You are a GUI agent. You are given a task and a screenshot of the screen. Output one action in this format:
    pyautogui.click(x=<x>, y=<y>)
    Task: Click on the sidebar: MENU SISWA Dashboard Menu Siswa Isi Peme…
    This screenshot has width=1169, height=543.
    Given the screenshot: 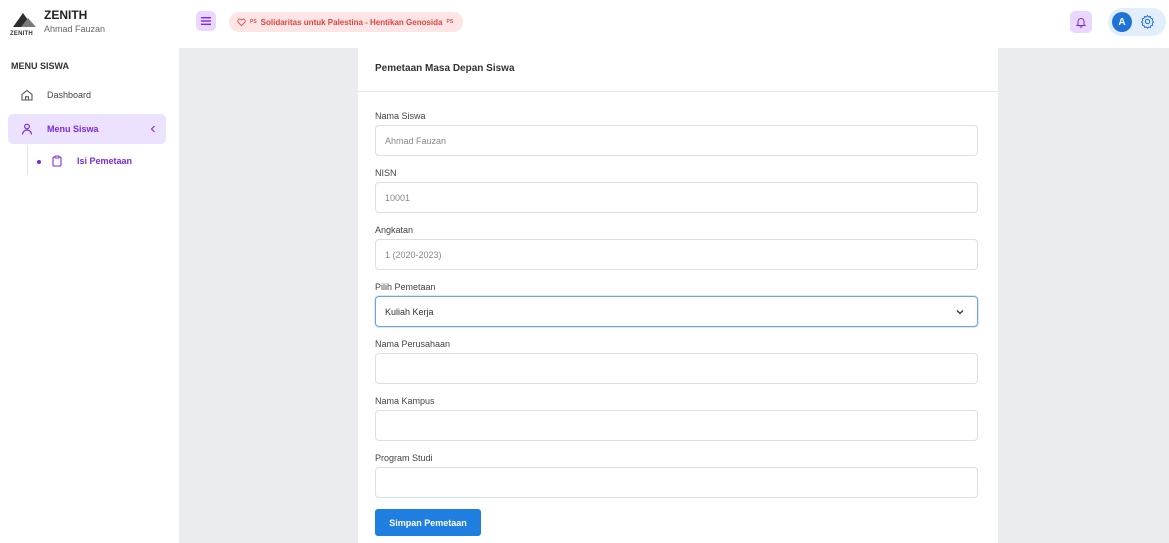 What is the action you would take?
    pyautogui.click(x=89, y=295)
    